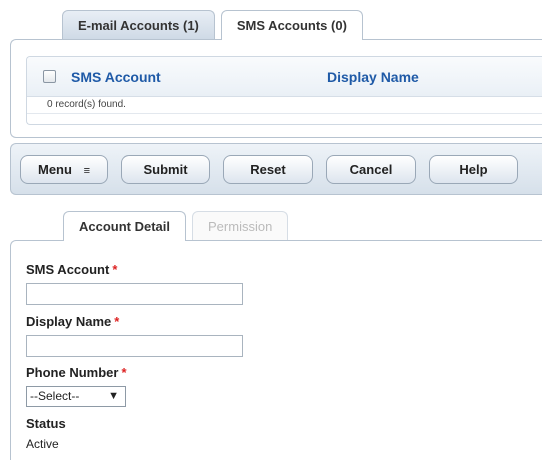 Image resolution: width=542 pixels, height=460 pixels. Describe the element at coordinates (86, 171) in the screenshot. I see `menu-lines-icon: ≡` at that location.